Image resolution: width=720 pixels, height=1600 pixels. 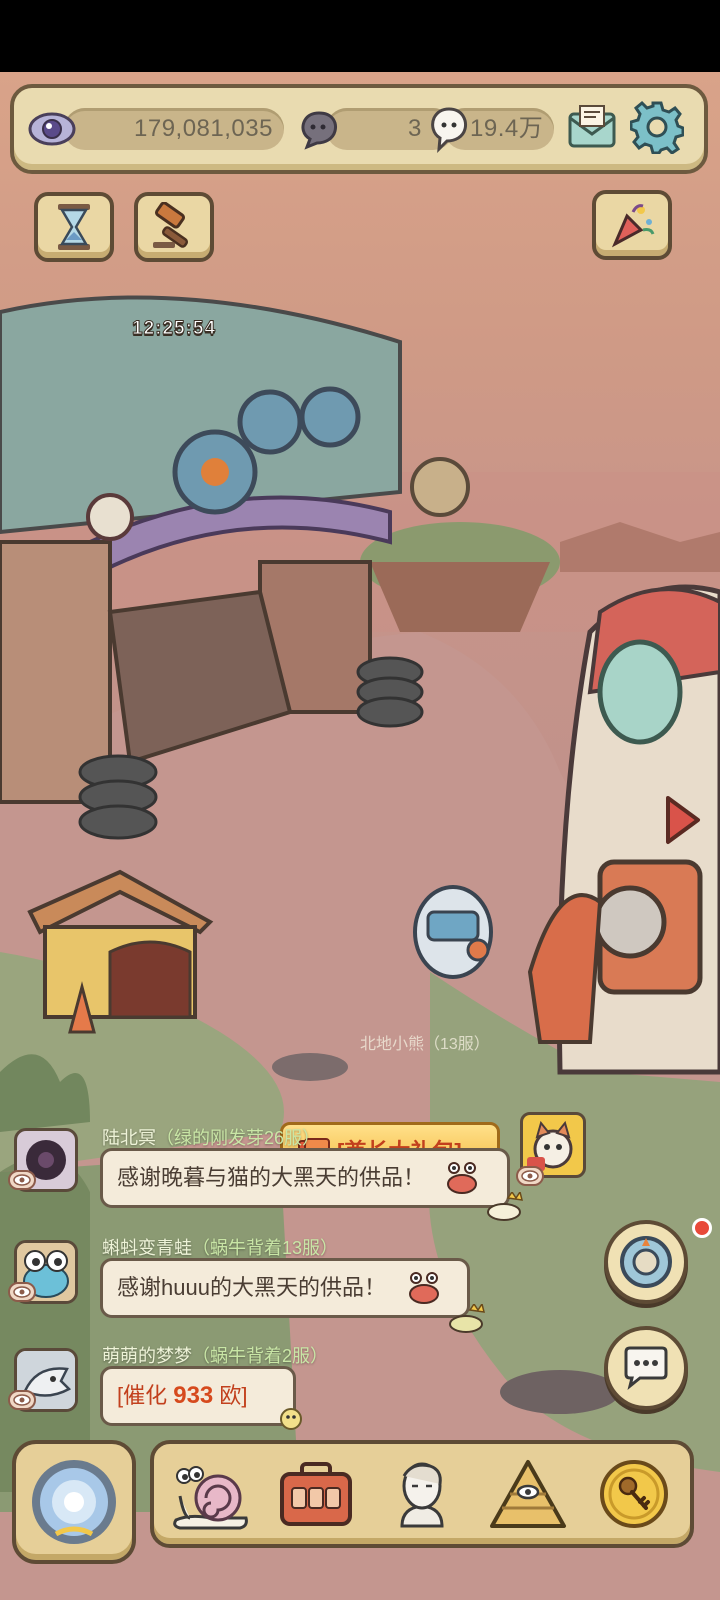 I want to click on nav-pyramid, so click(x=528, y=1494).